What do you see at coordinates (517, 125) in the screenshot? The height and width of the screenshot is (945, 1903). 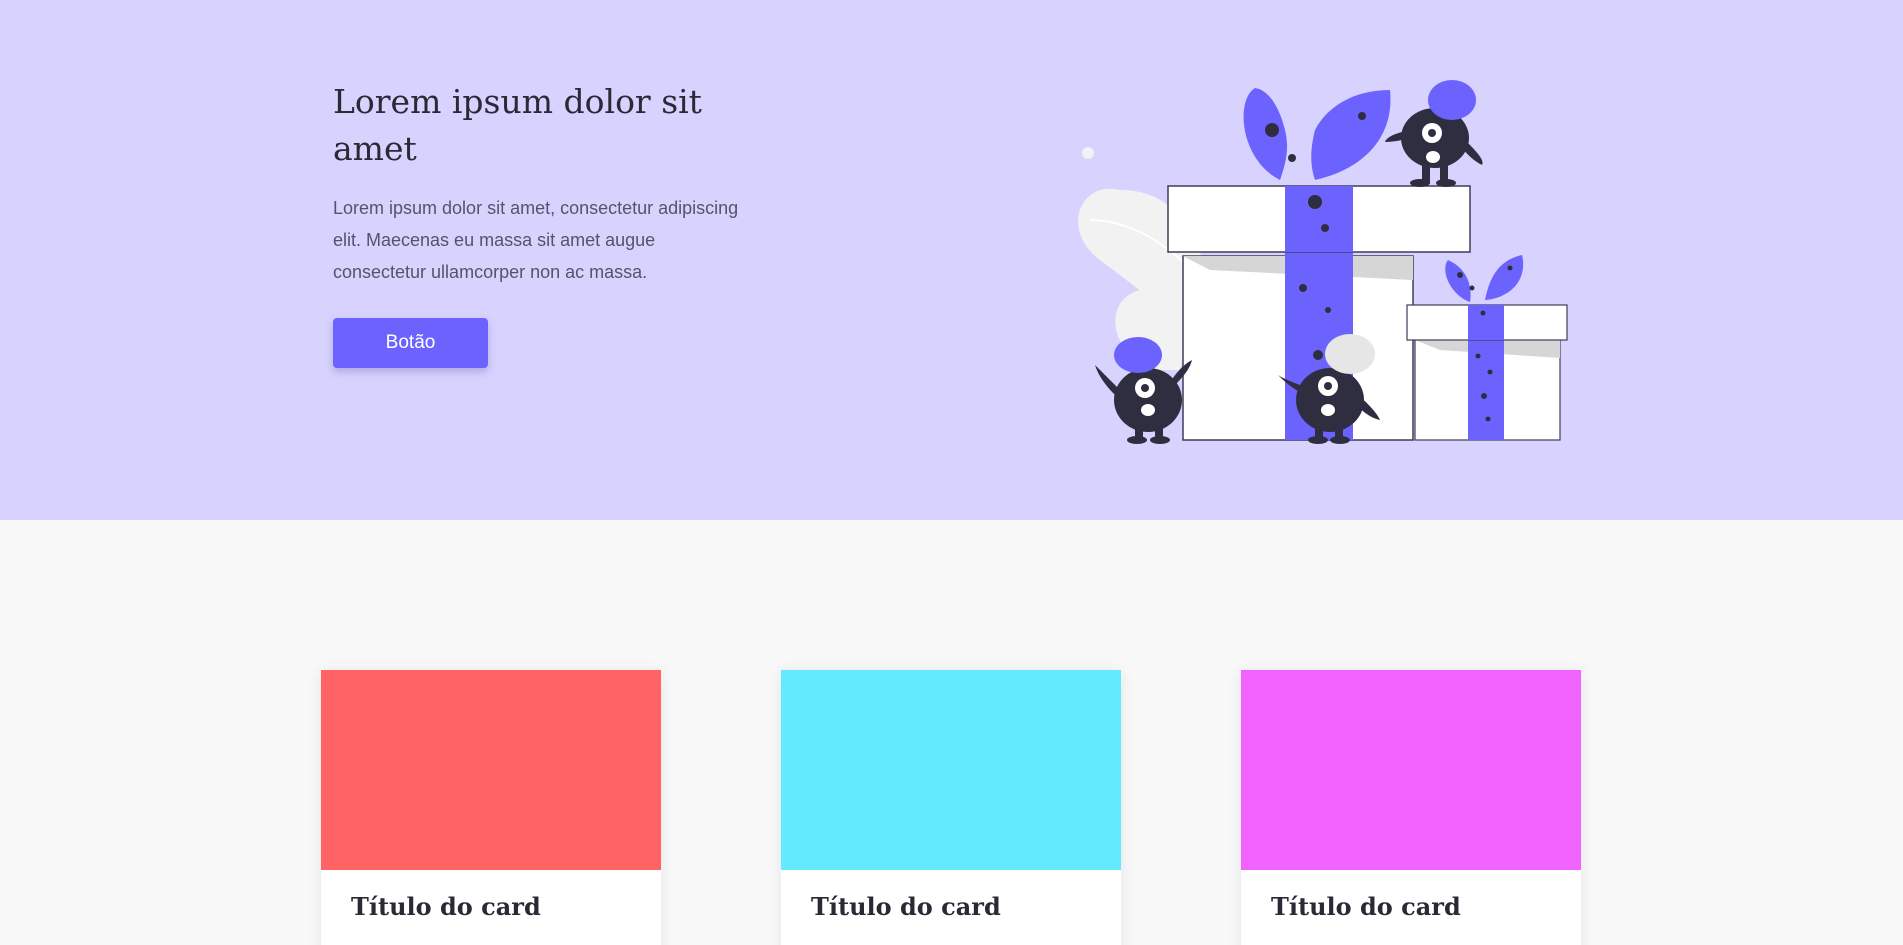 I see `hero-title: Lorem ipsum dolor sit amet` at bounding box center [517, 125].